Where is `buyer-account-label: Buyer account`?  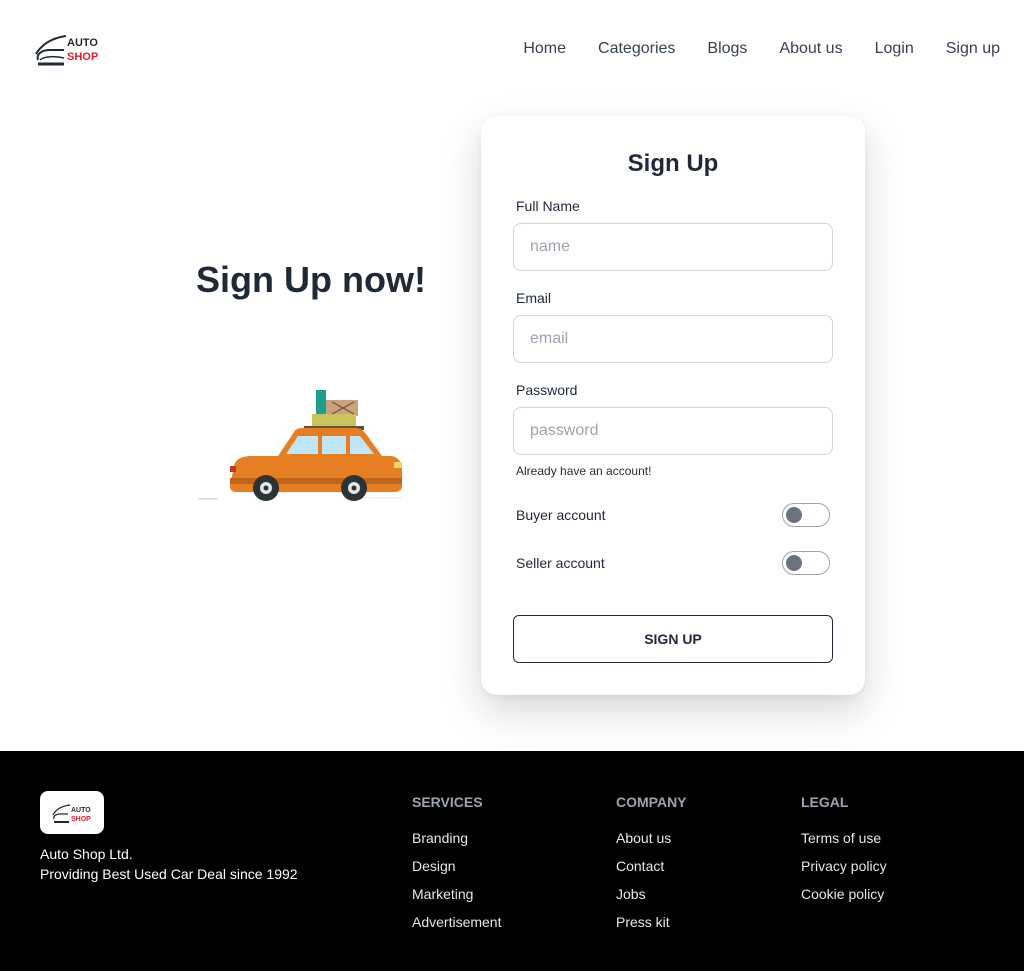
buyer-account-label: Buyer account is located at coordinates (561, 515).